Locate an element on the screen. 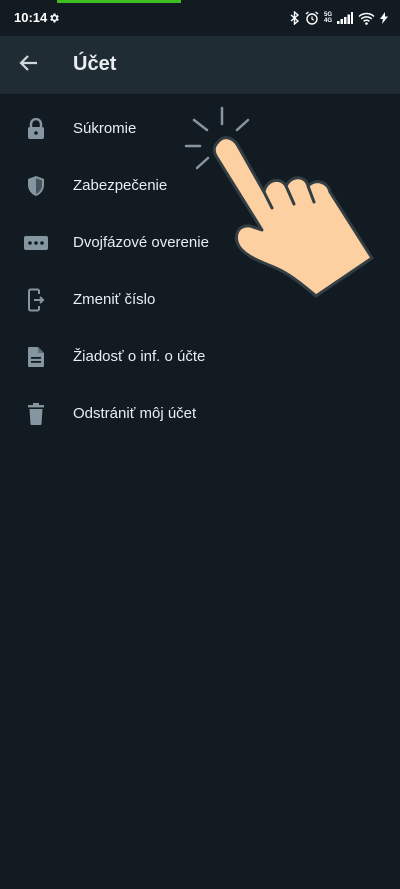 The height and width of the screenshot is (889, 400). menu-item-label: Súkromie is located at coordinates (105, 128).